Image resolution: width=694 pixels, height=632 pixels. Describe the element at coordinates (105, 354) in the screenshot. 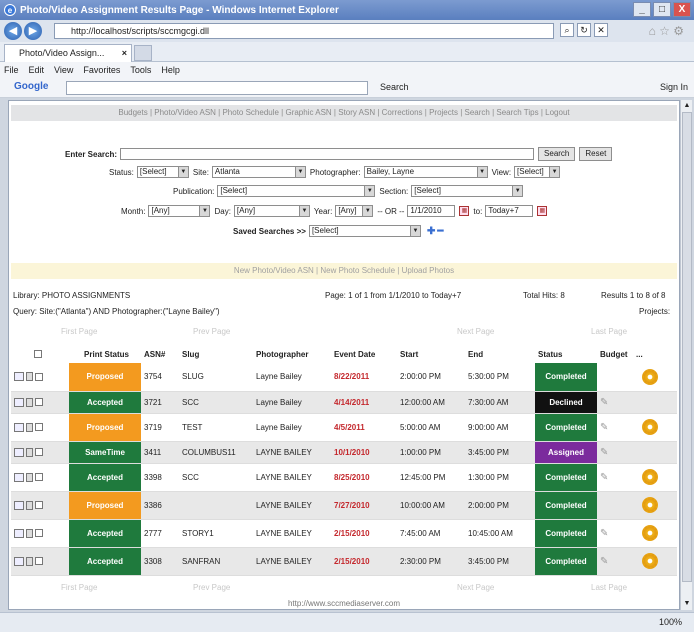

I see `col-print-status: Print Status` at that location.